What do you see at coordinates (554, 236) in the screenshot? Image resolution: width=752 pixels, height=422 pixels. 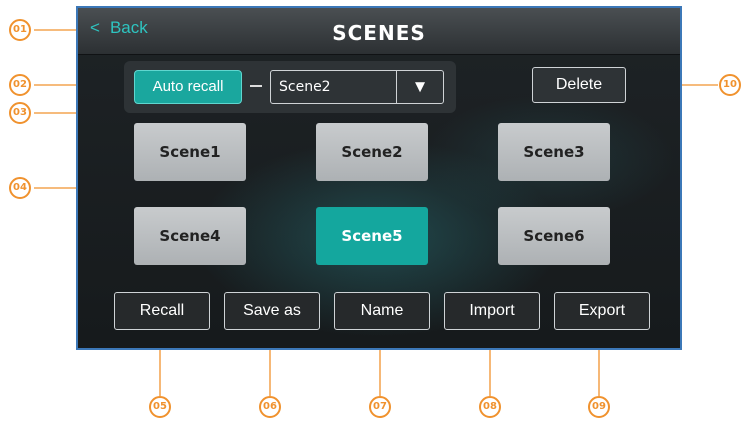 I see `scene-button-6: Scene6` at bounding box center [554, 236].